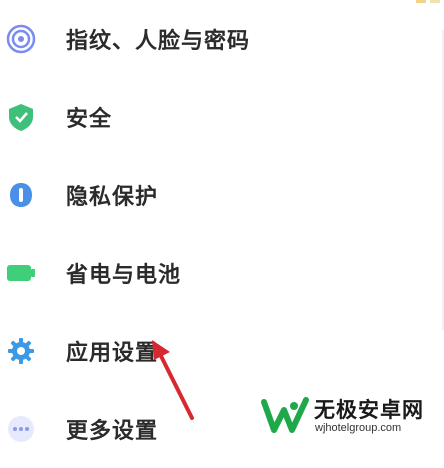 The image size is (444, 468). I want to click on menu-item-label: 安全, so click(89, 119).